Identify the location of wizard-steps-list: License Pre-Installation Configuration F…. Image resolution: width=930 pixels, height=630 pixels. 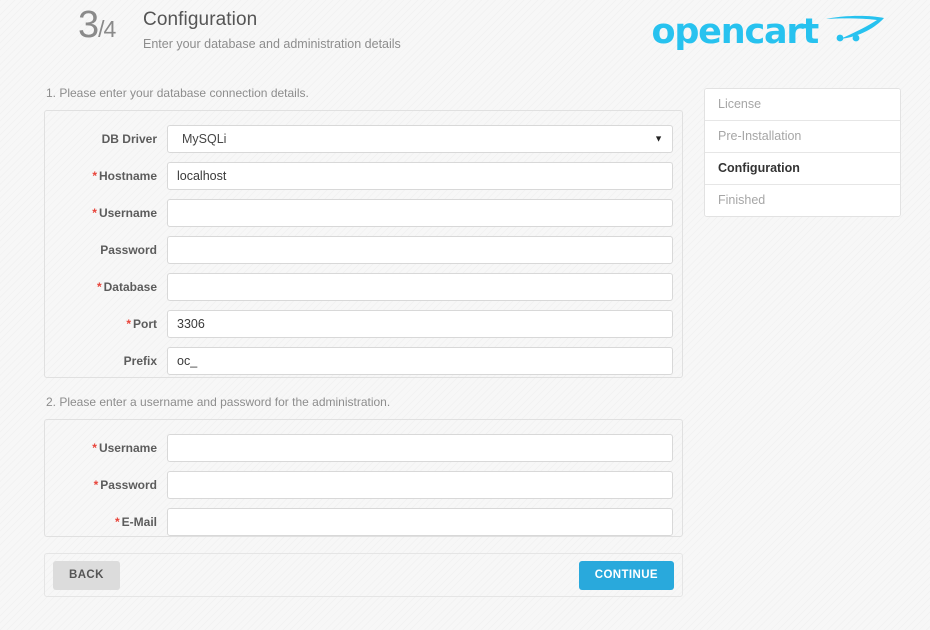
(802, 152).